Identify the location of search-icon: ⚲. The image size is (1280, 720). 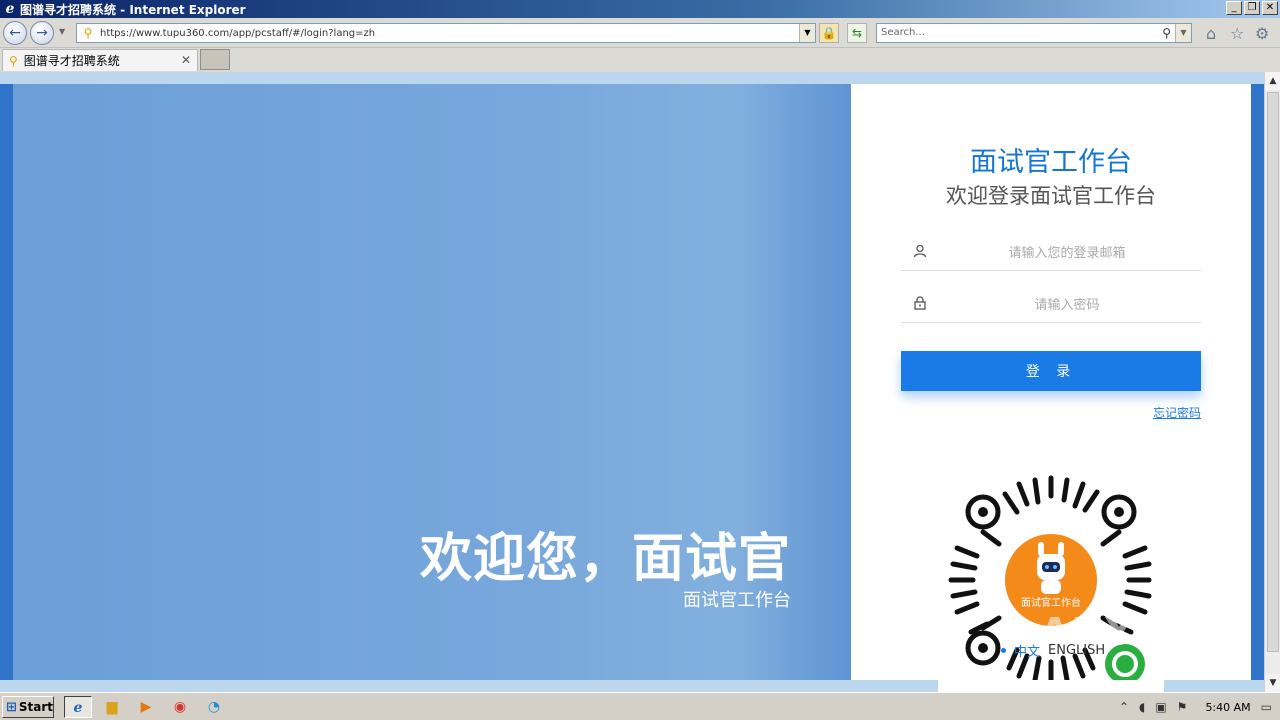
(1166, 33).